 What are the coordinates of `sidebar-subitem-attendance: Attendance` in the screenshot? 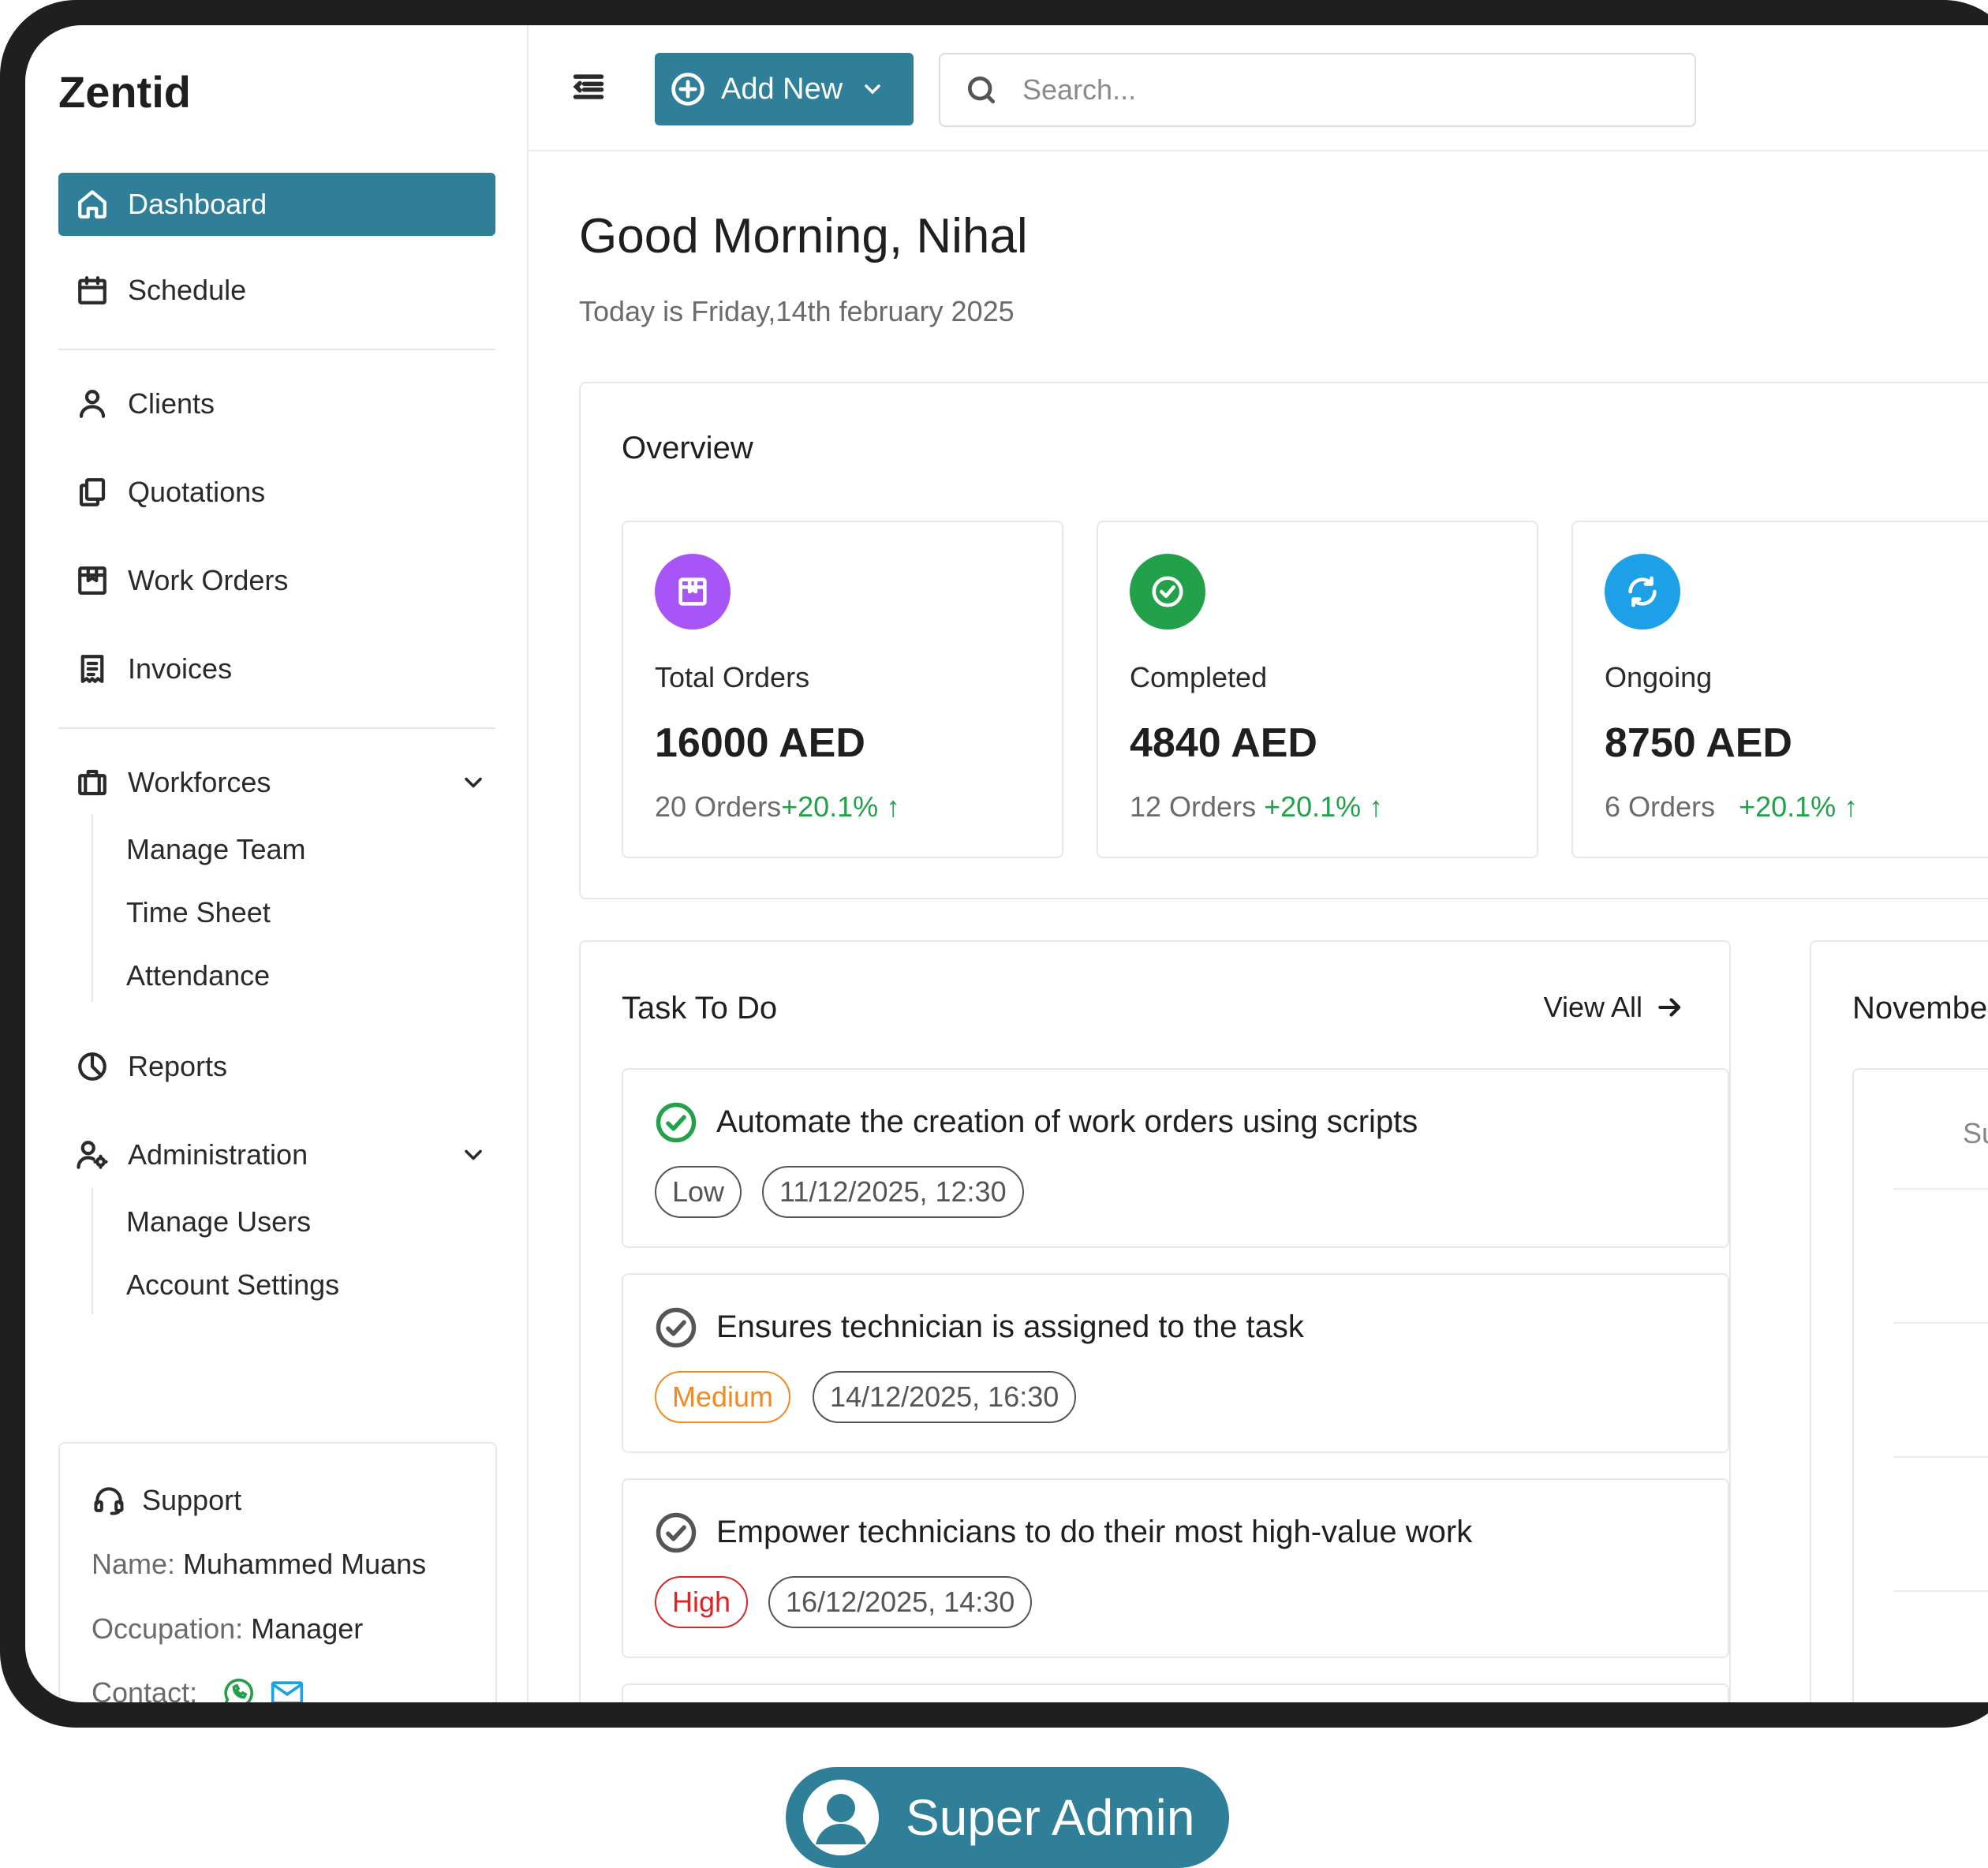 It's located at (198, 975).